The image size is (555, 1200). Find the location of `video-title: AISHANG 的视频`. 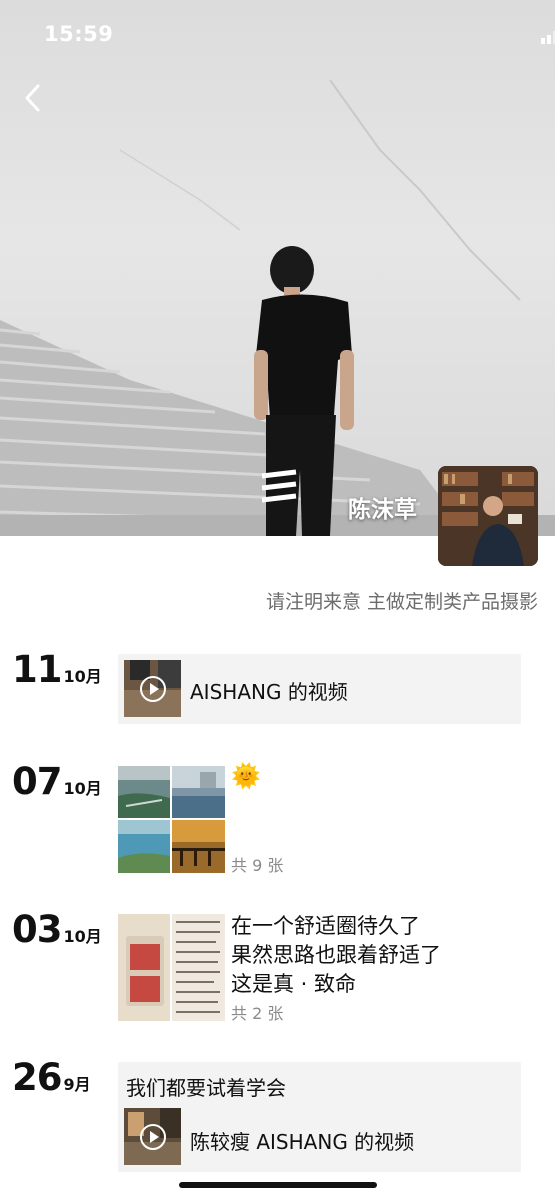

video-title: AISHANG 的视频 is located at coordinates (269, 692).